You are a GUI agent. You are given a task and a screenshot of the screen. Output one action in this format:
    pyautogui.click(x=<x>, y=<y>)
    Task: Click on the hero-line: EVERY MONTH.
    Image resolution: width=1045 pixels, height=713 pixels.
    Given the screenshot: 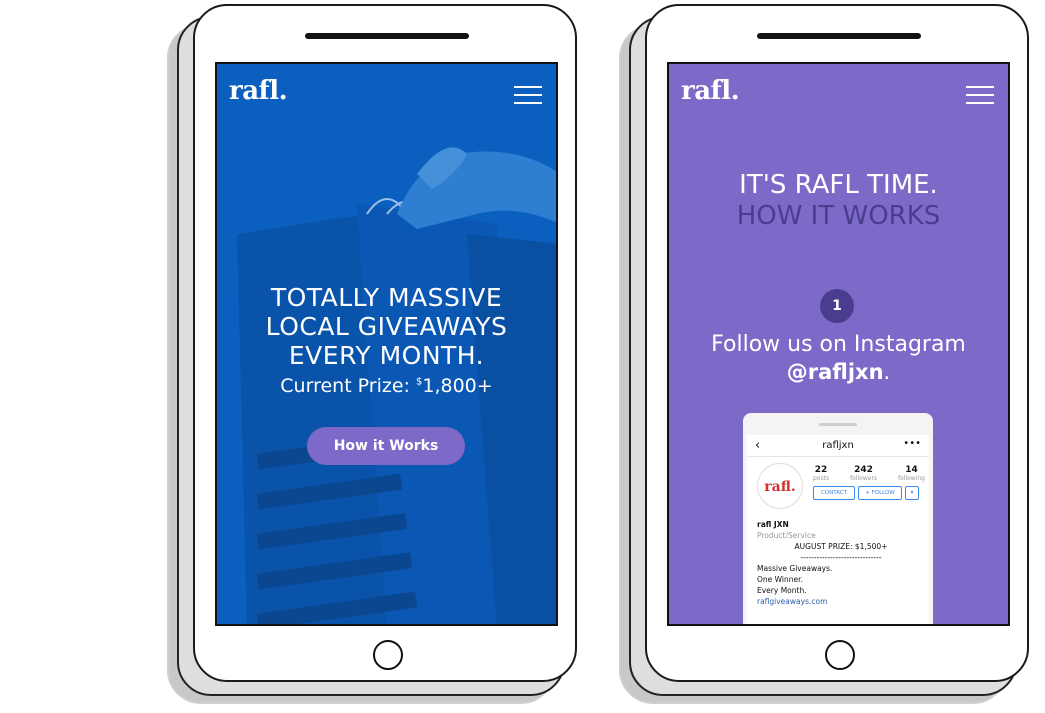 What is the action you would take?
    pyautogui.click(x=386, y=355)
    